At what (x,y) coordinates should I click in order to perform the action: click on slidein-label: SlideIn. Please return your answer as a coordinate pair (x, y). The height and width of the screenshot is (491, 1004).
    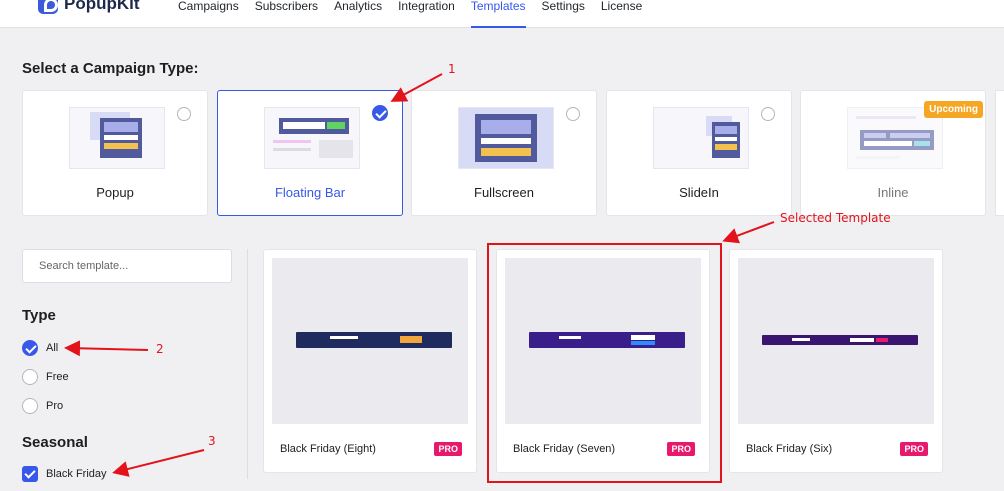
    Looking at the image, I should click on (699, 192).